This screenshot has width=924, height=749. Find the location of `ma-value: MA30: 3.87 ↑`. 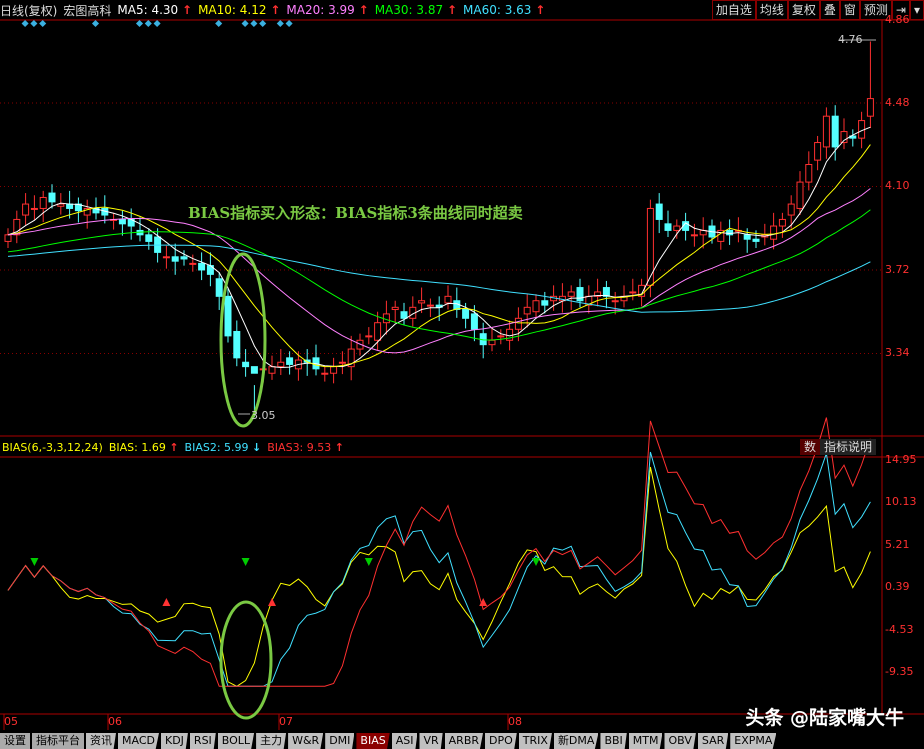

ma-value: MA30: 3.87 ↑ is located at coordinates (415, 10).